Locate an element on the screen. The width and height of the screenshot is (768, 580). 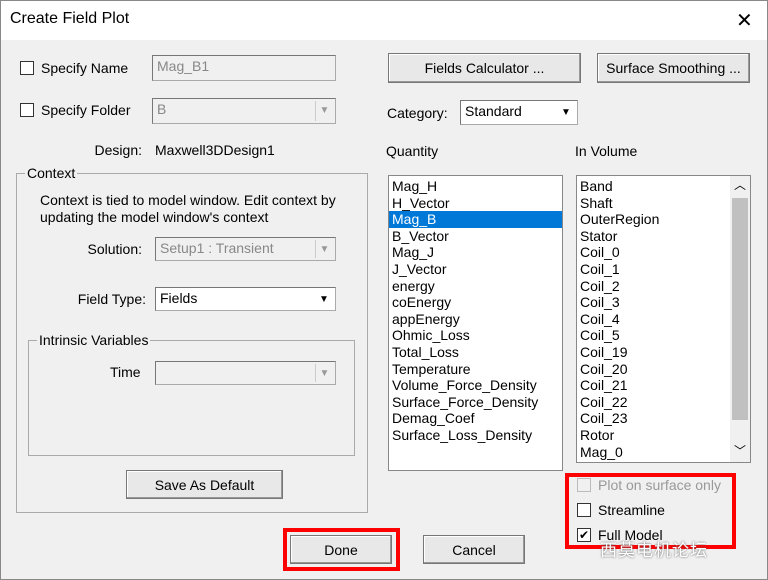
time-label: Time is located at coordinates (125, 372).